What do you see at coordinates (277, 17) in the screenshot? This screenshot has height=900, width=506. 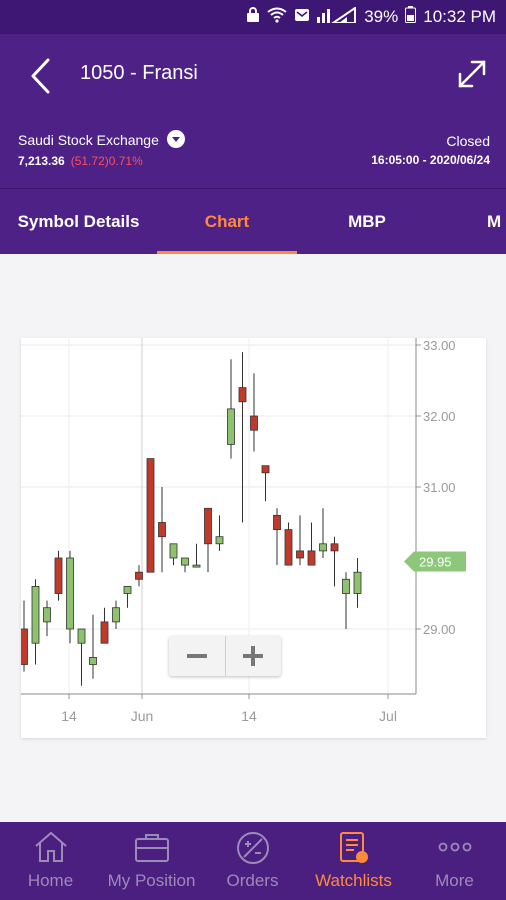 I see `wifi-icon` at bounding box center [277, 17].